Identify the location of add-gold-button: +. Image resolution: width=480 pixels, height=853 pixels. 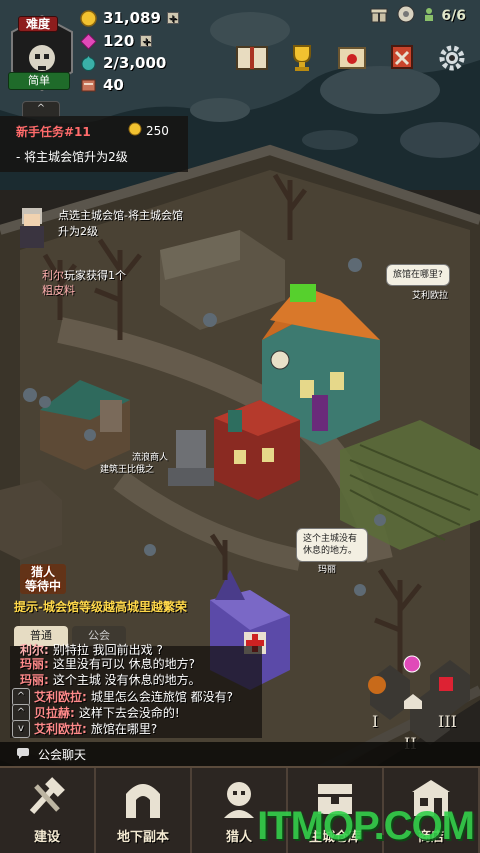
(172, 18).